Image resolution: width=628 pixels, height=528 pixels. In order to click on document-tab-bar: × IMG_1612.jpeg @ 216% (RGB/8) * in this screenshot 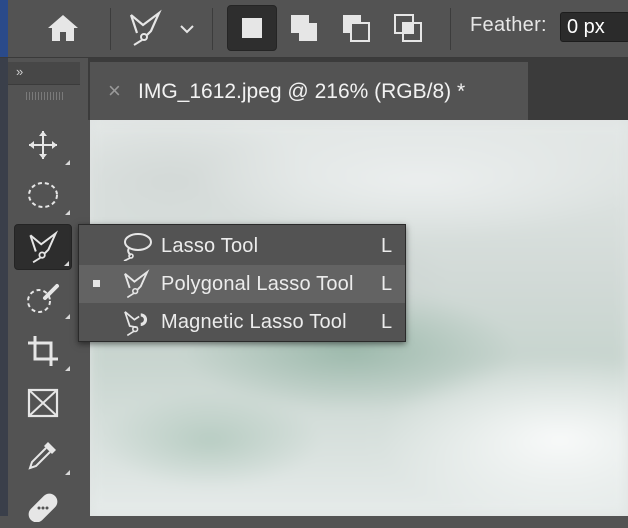, I will do `click(358, 89)`.